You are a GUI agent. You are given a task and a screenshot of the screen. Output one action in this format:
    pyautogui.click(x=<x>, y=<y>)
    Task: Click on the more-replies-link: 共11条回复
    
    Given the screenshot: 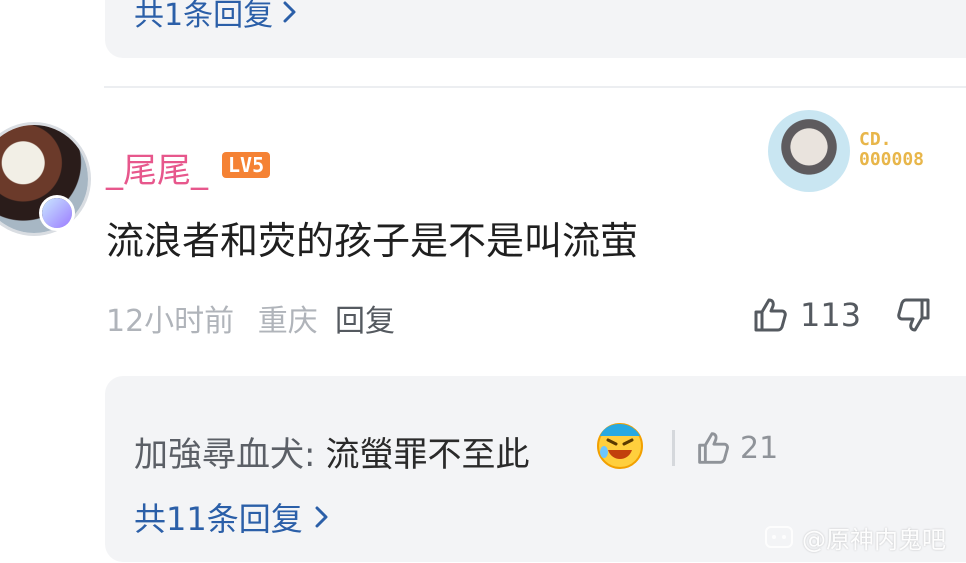 What is the action you would take?
    pyautogui.click(x=233, y=517)
    